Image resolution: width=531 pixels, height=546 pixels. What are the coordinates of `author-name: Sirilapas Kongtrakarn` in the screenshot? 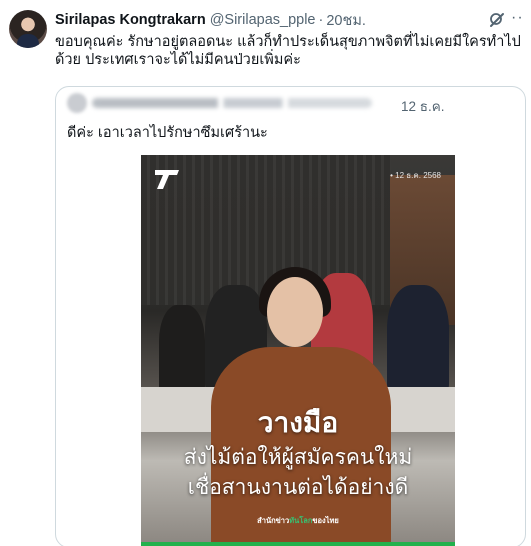 It's located at (130, 20).